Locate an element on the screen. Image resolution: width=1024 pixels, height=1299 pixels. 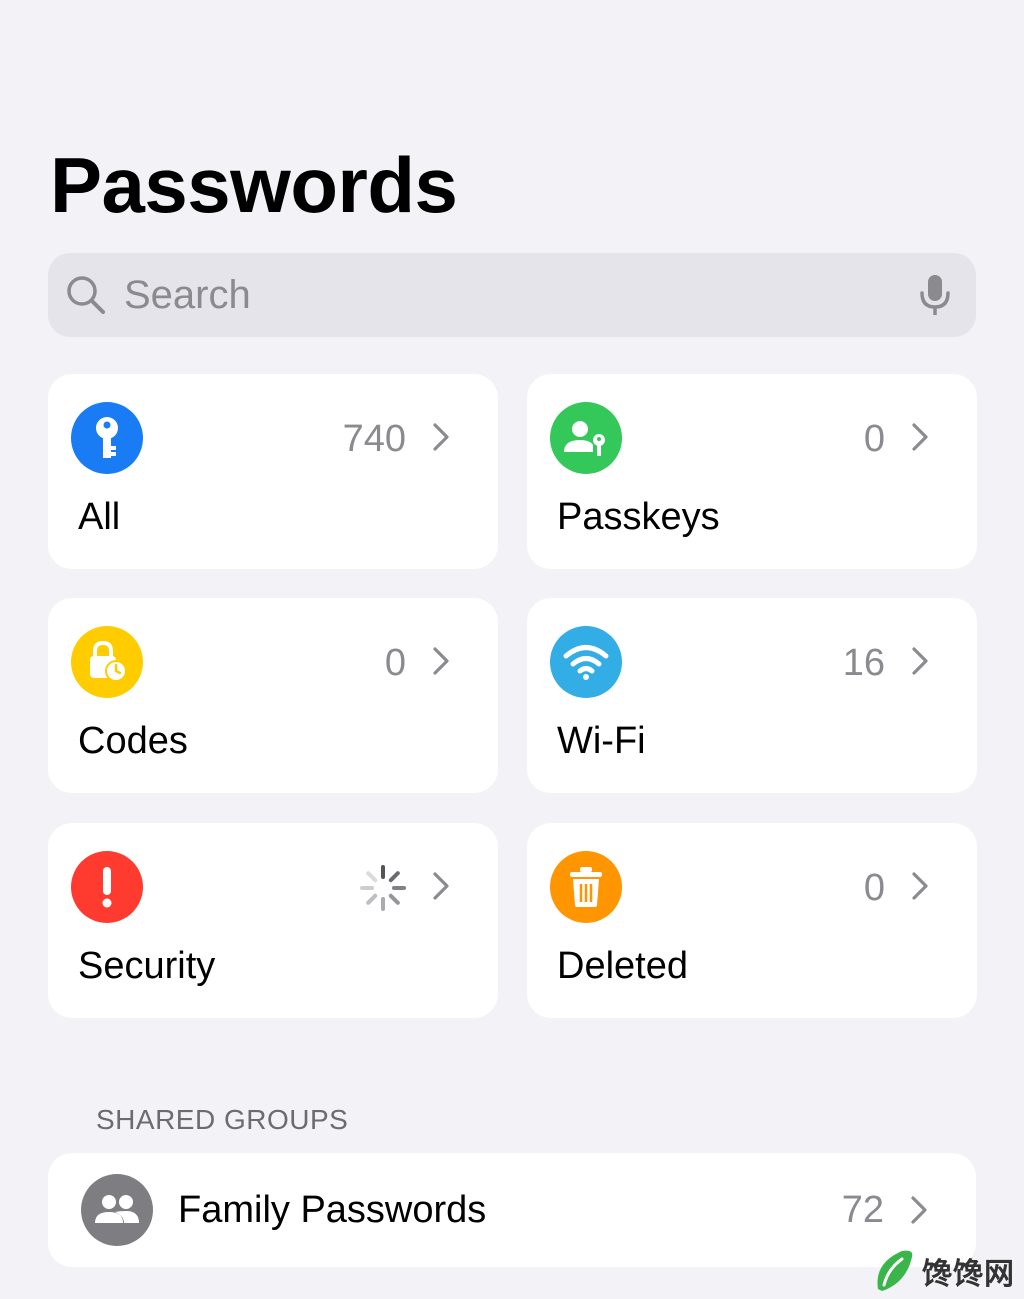
people-icon-badge is located at coordinates (117, 1210).